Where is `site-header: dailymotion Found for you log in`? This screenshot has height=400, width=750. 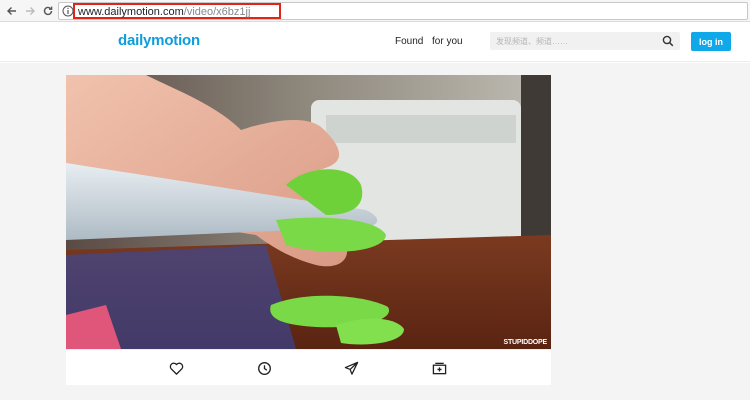
site-header: dailymotion Found for you log in is located at coordinates (375, 42).